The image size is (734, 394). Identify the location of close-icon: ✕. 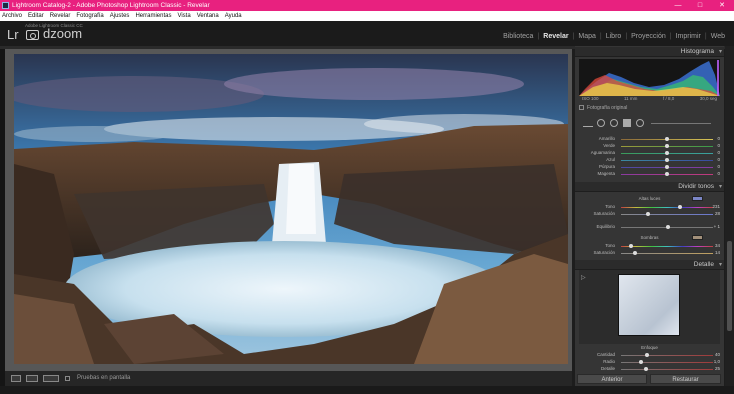
(722, 5).